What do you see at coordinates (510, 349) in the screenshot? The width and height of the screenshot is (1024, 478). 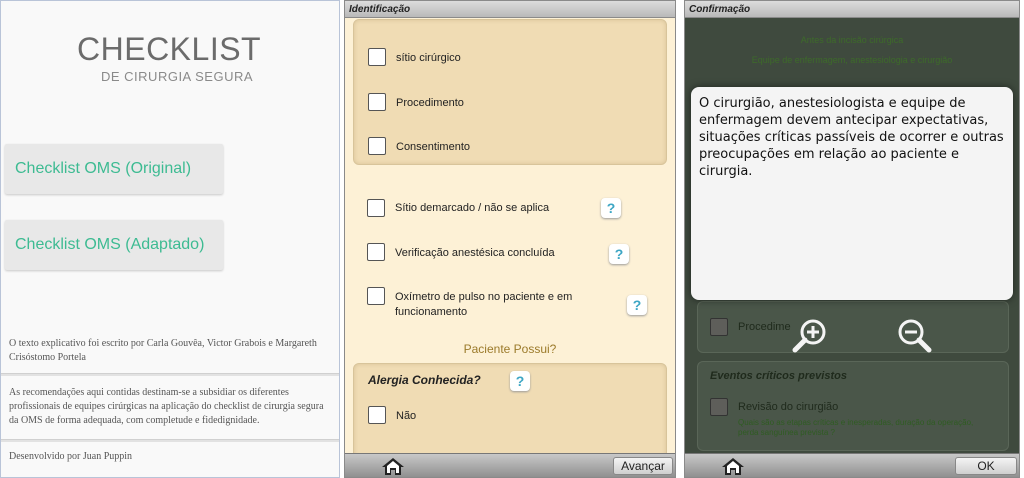 I see `paciente-heading: Paciente Possui?` at bounding box center [510, 349].